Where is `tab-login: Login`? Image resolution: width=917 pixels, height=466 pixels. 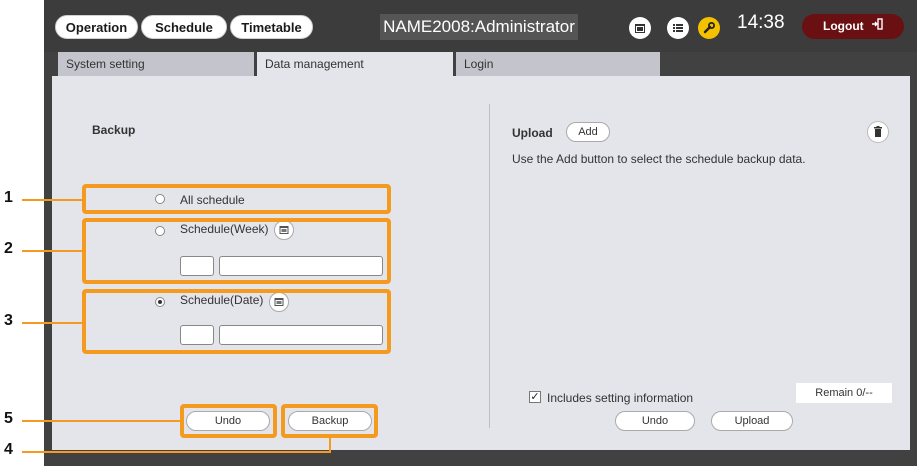 tab-login: Login is located at coordinates (558, 64).